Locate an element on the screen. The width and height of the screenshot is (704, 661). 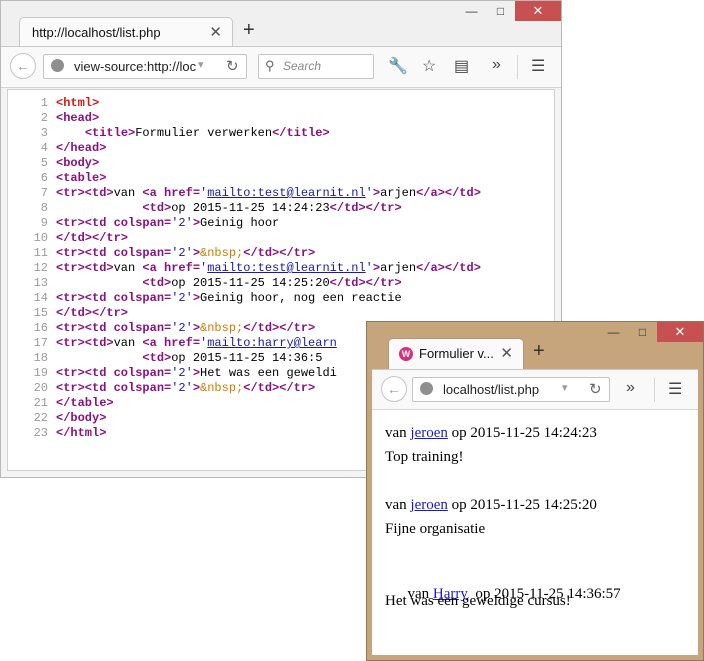
window-controls: — □ ✕ is located at coordinates (509, 11).